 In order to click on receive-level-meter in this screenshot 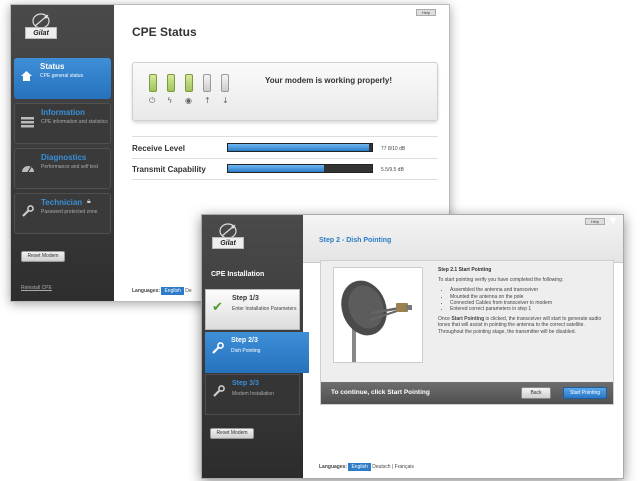, I will do `click(300, 147)`.